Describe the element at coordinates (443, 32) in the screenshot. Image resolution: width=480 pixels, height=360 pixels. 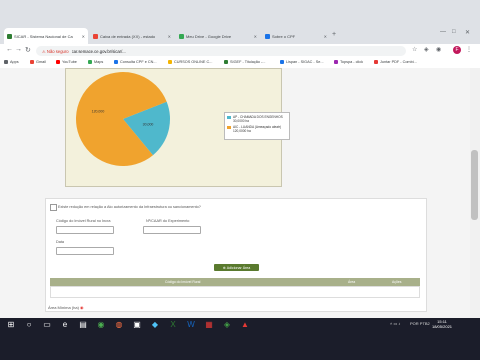
I see `minimize-icon: —` at that location.